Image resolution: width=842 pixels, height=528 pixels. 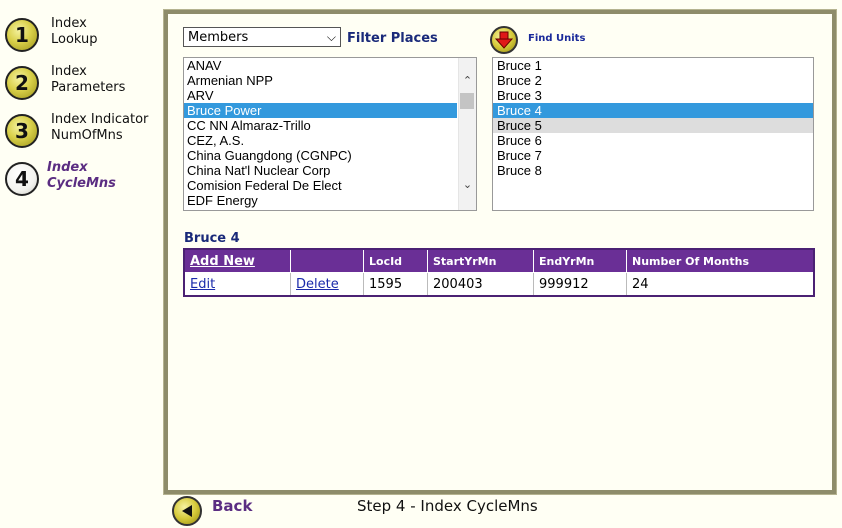 What do you see at coordinates (222, 261) in the screenshot?
I see `add-new-link: Add New` at bounding box center [222, 261].